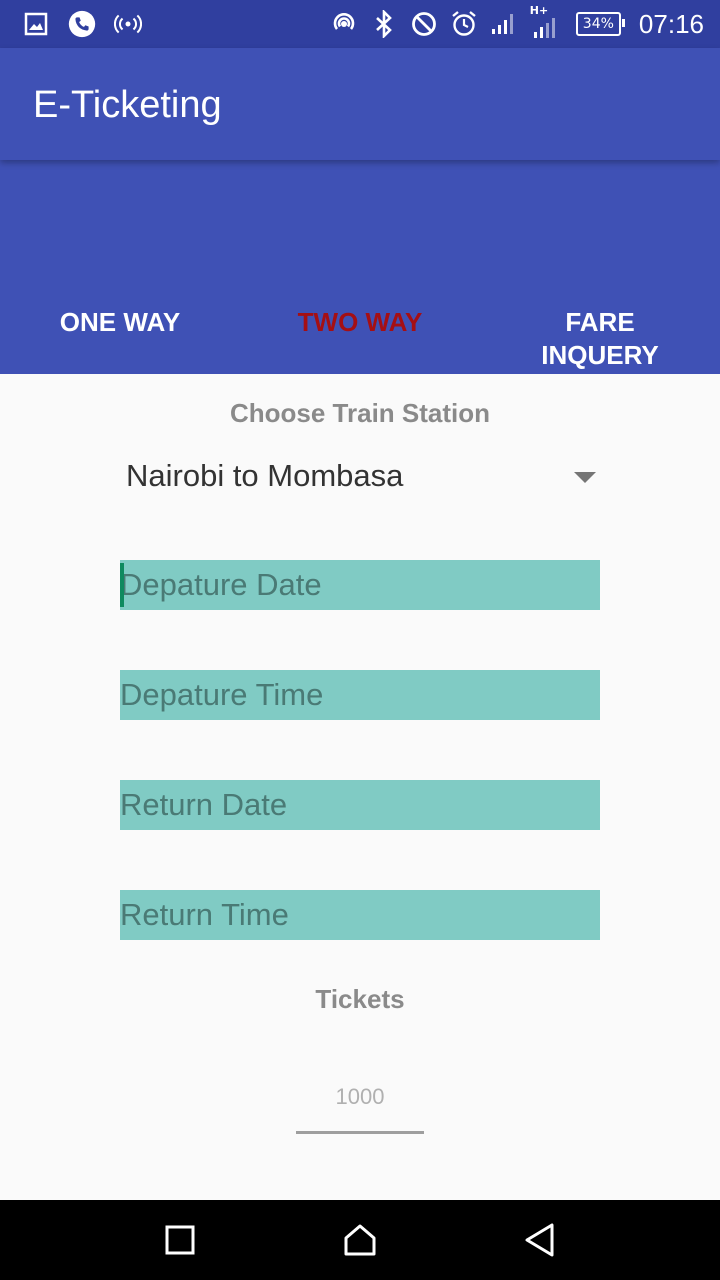  What do you see at coordinates (539, 10) in the screenshot?
I see `network-type-label: H+` at bounding box center [539, 10].